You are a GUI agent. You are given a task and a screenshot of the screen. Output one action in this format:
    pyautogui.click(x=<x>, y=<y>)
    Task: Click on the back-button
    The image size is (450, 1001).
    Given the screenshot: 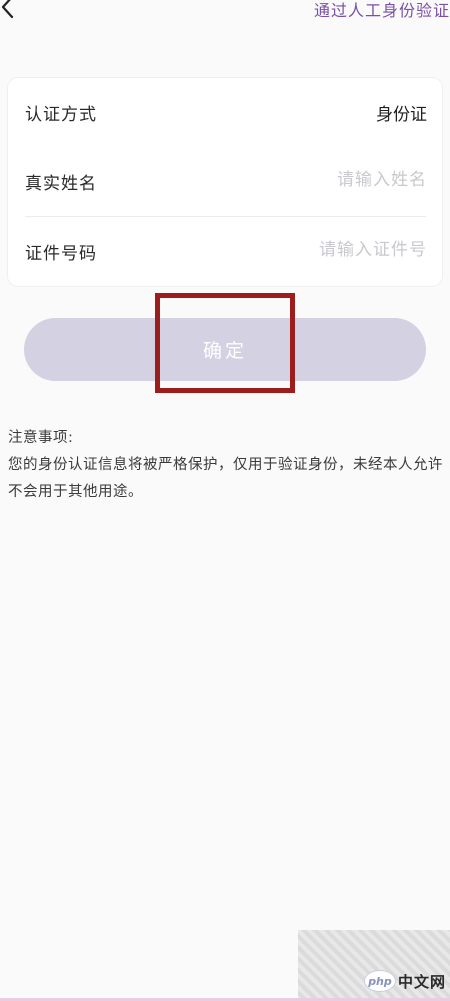 What is the action you would take?
    pyautogui.click(x=11, y=11)
    